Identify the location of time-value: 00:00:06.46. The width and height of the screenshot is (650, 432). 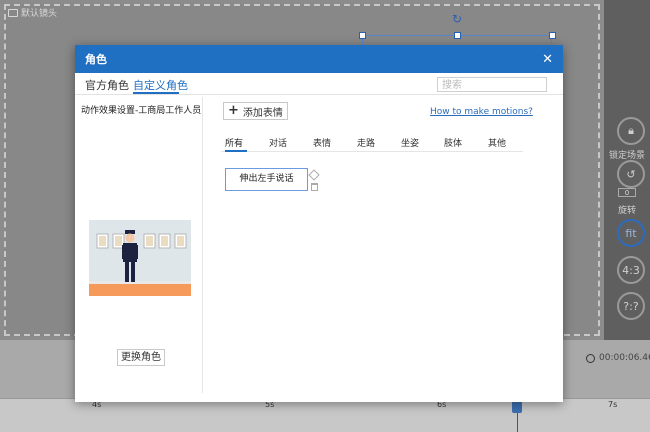
(624, 358).